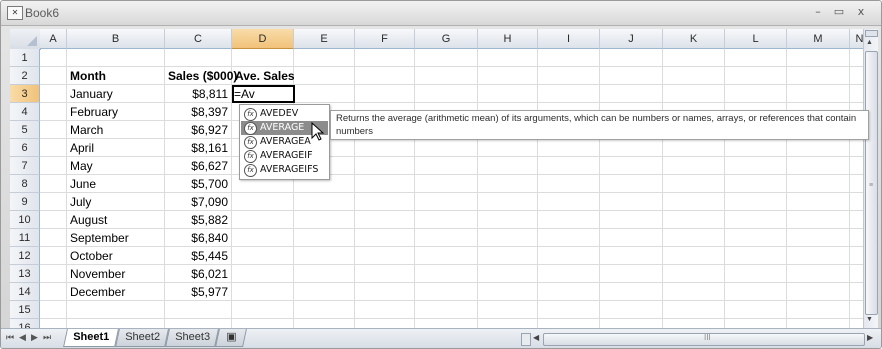 The height and width of the screenshot is (349, 882). I want to click on sales-cell: $6,021, so click(196, 274).